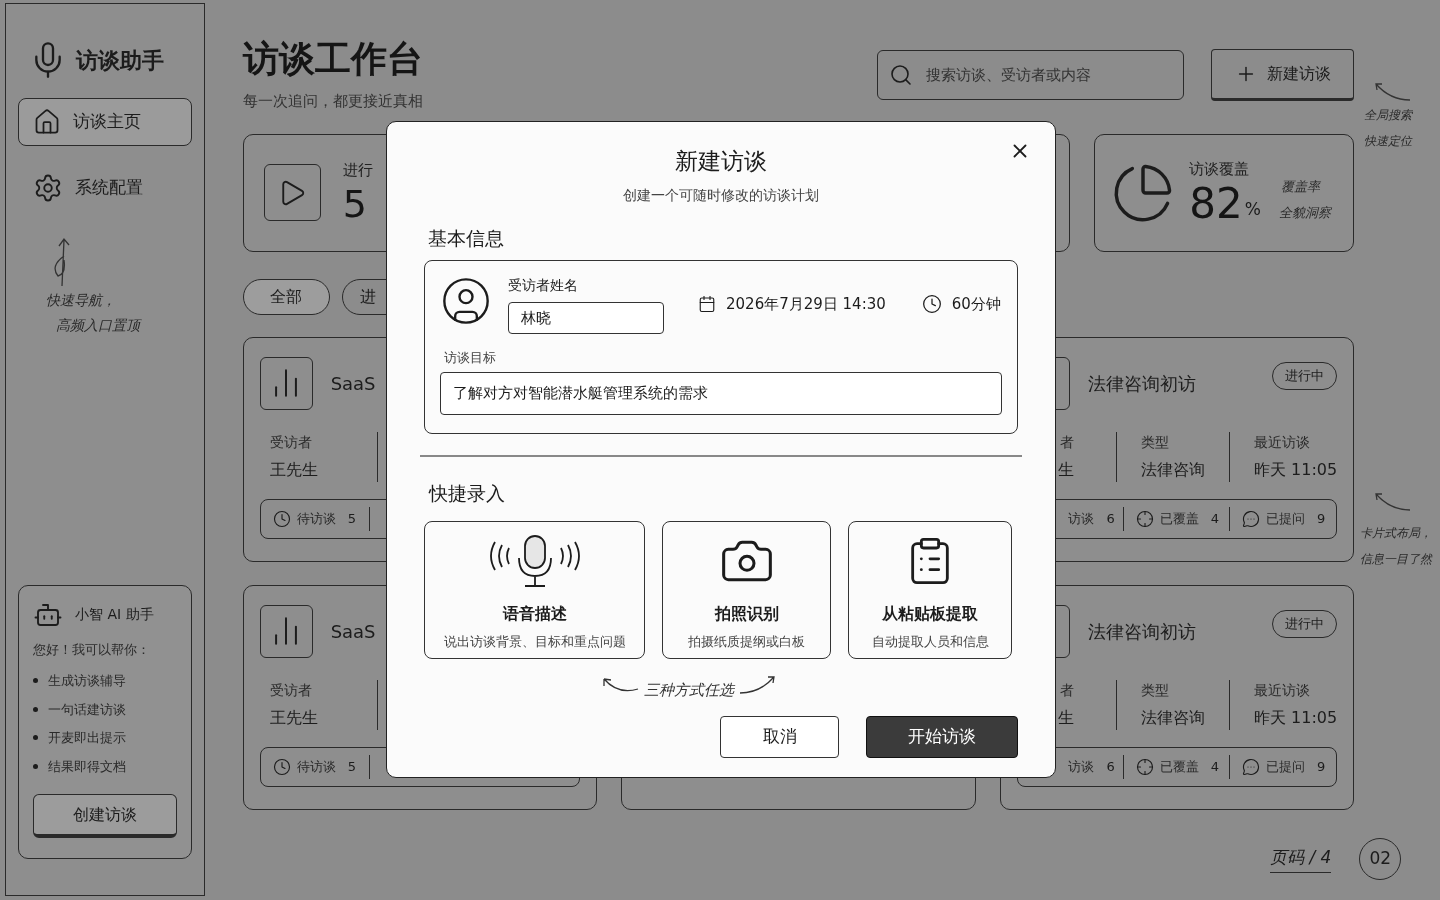  What do you see at coordinates (99, 325) in the screenshot?
I see `handwritten-note: 高频入口置顶` at bounding box center [99, 325].